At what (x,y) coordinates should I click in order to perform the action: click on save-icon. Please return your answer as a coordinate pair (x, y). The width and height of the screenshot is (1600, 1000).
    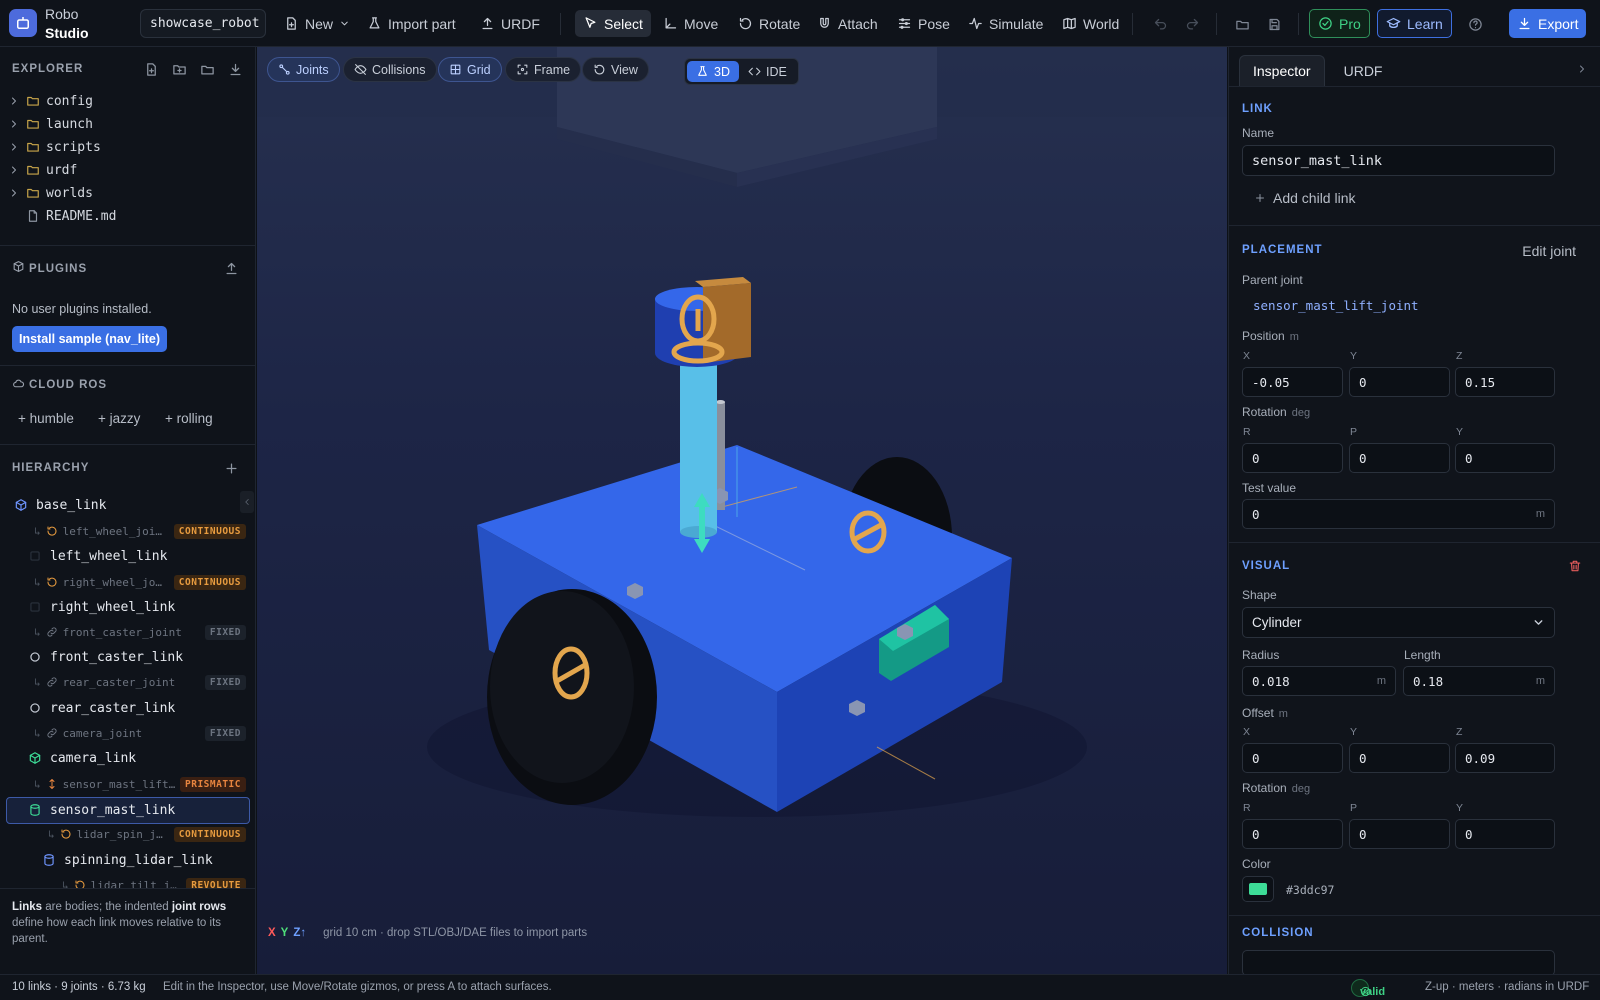
    Looking at the image, I should click on (1274, 24).